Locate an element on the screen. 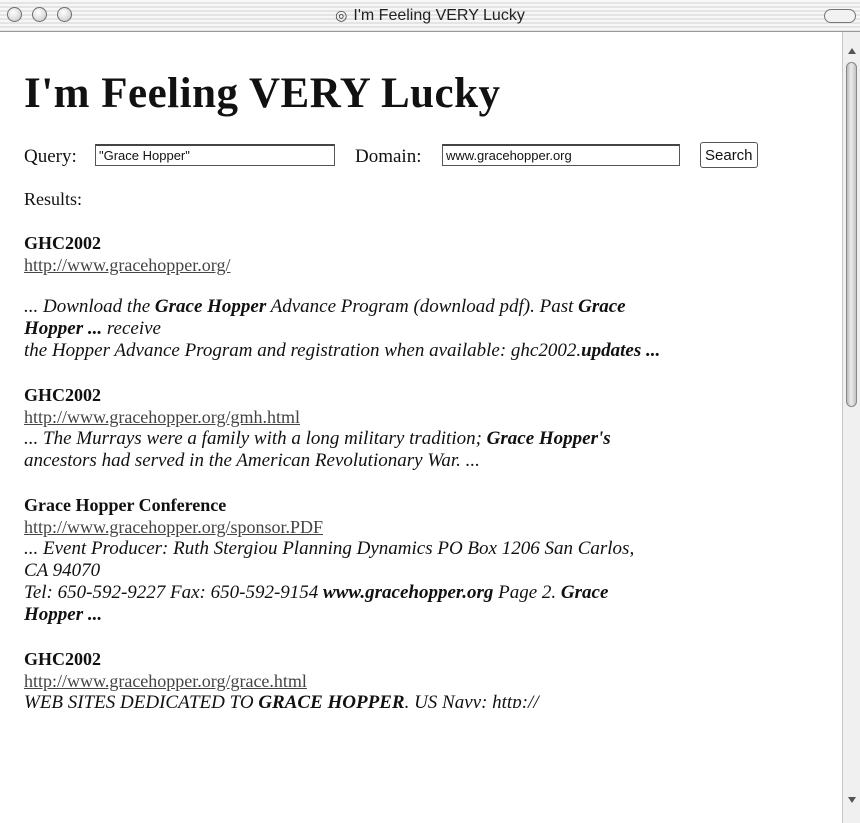 This screenshot has width=860, height=823. window-title-group: ◎ I'm Feeling VERY Lucky is located at coordinates (430, 16).